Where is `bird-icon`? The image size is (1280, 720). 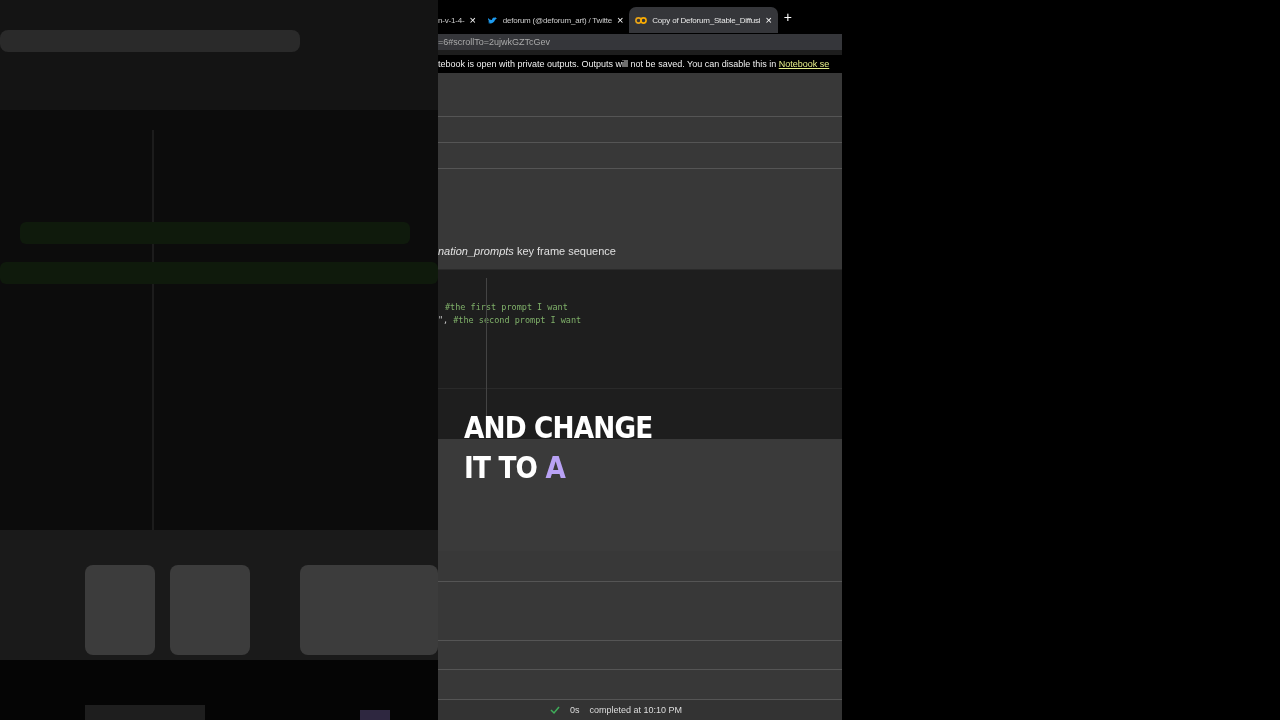
bird-icon is located at coordinates (492, 20).